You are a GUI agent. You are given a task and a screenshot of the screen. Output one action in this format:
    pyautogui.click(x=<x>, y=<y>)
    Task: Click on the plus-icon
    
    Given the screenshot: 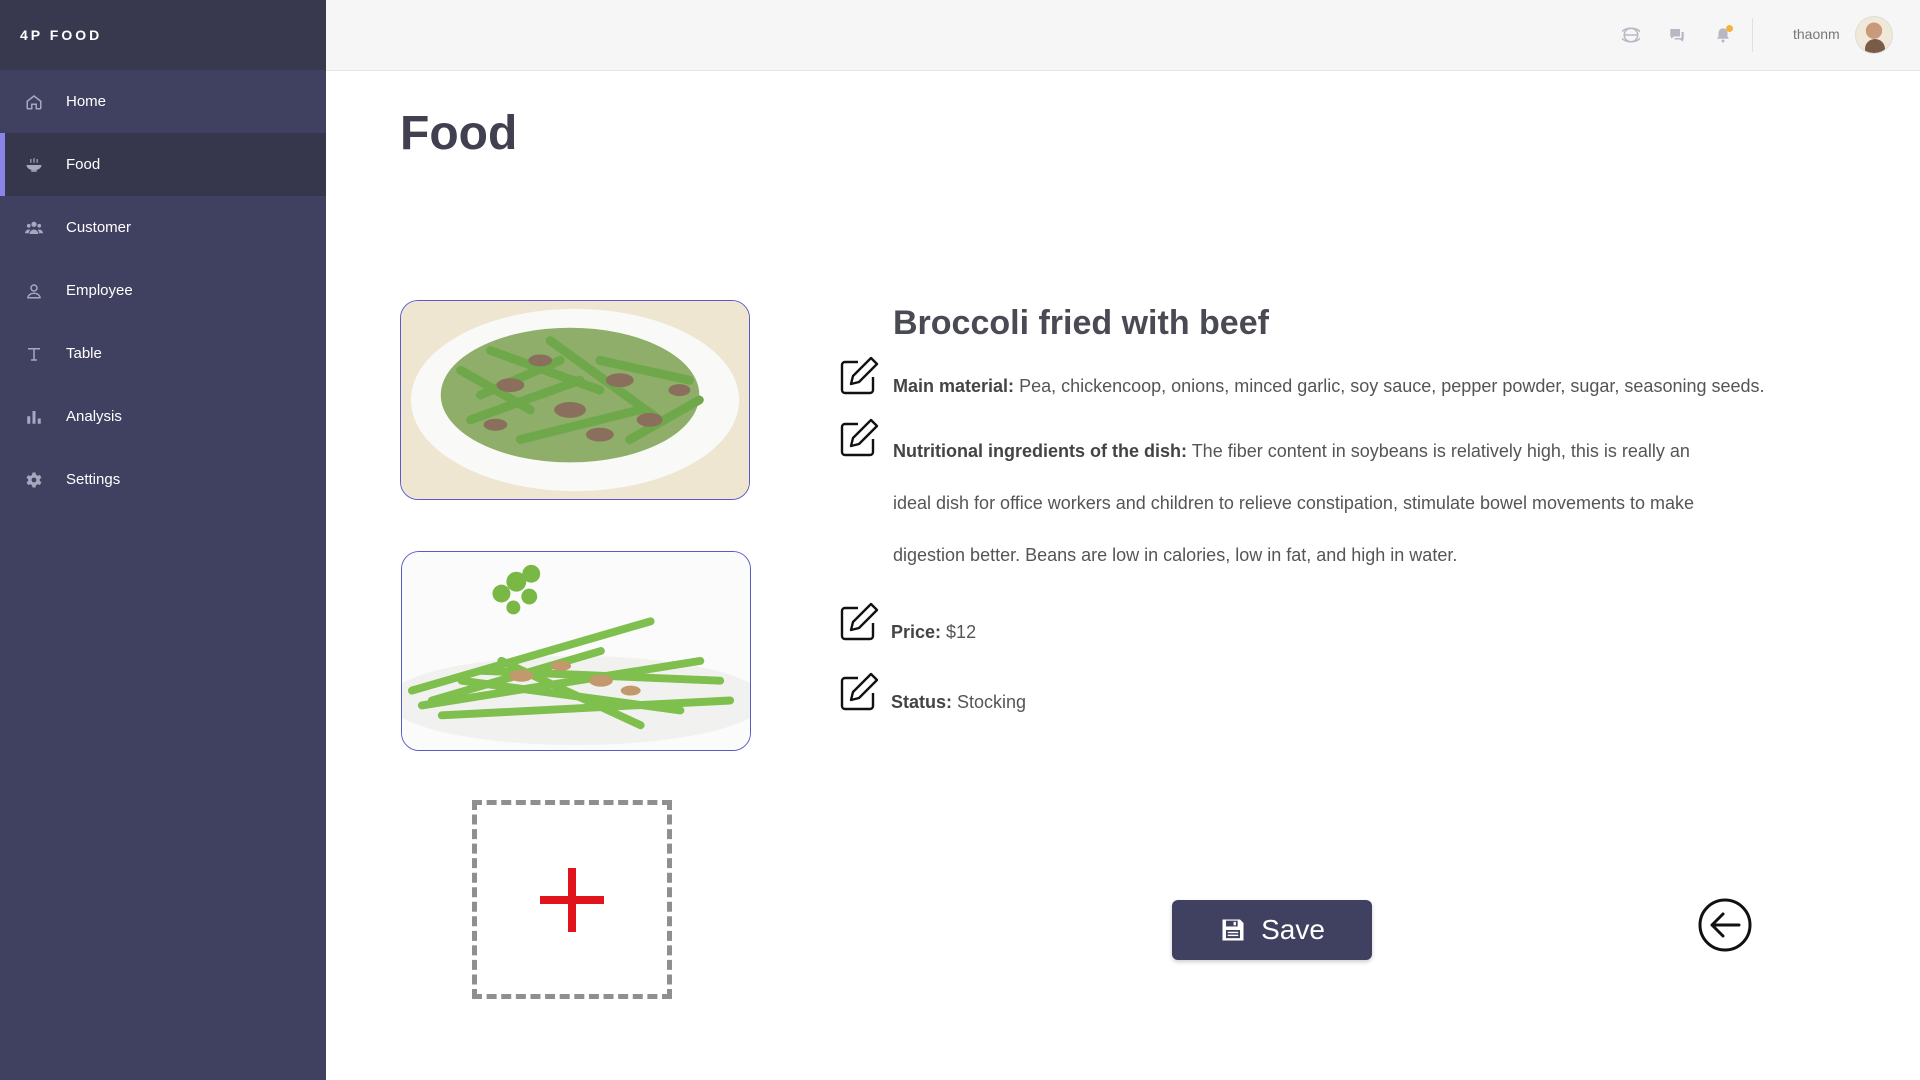 What is the action you would take?
    pyautogui.click(x=572, y=899)
    